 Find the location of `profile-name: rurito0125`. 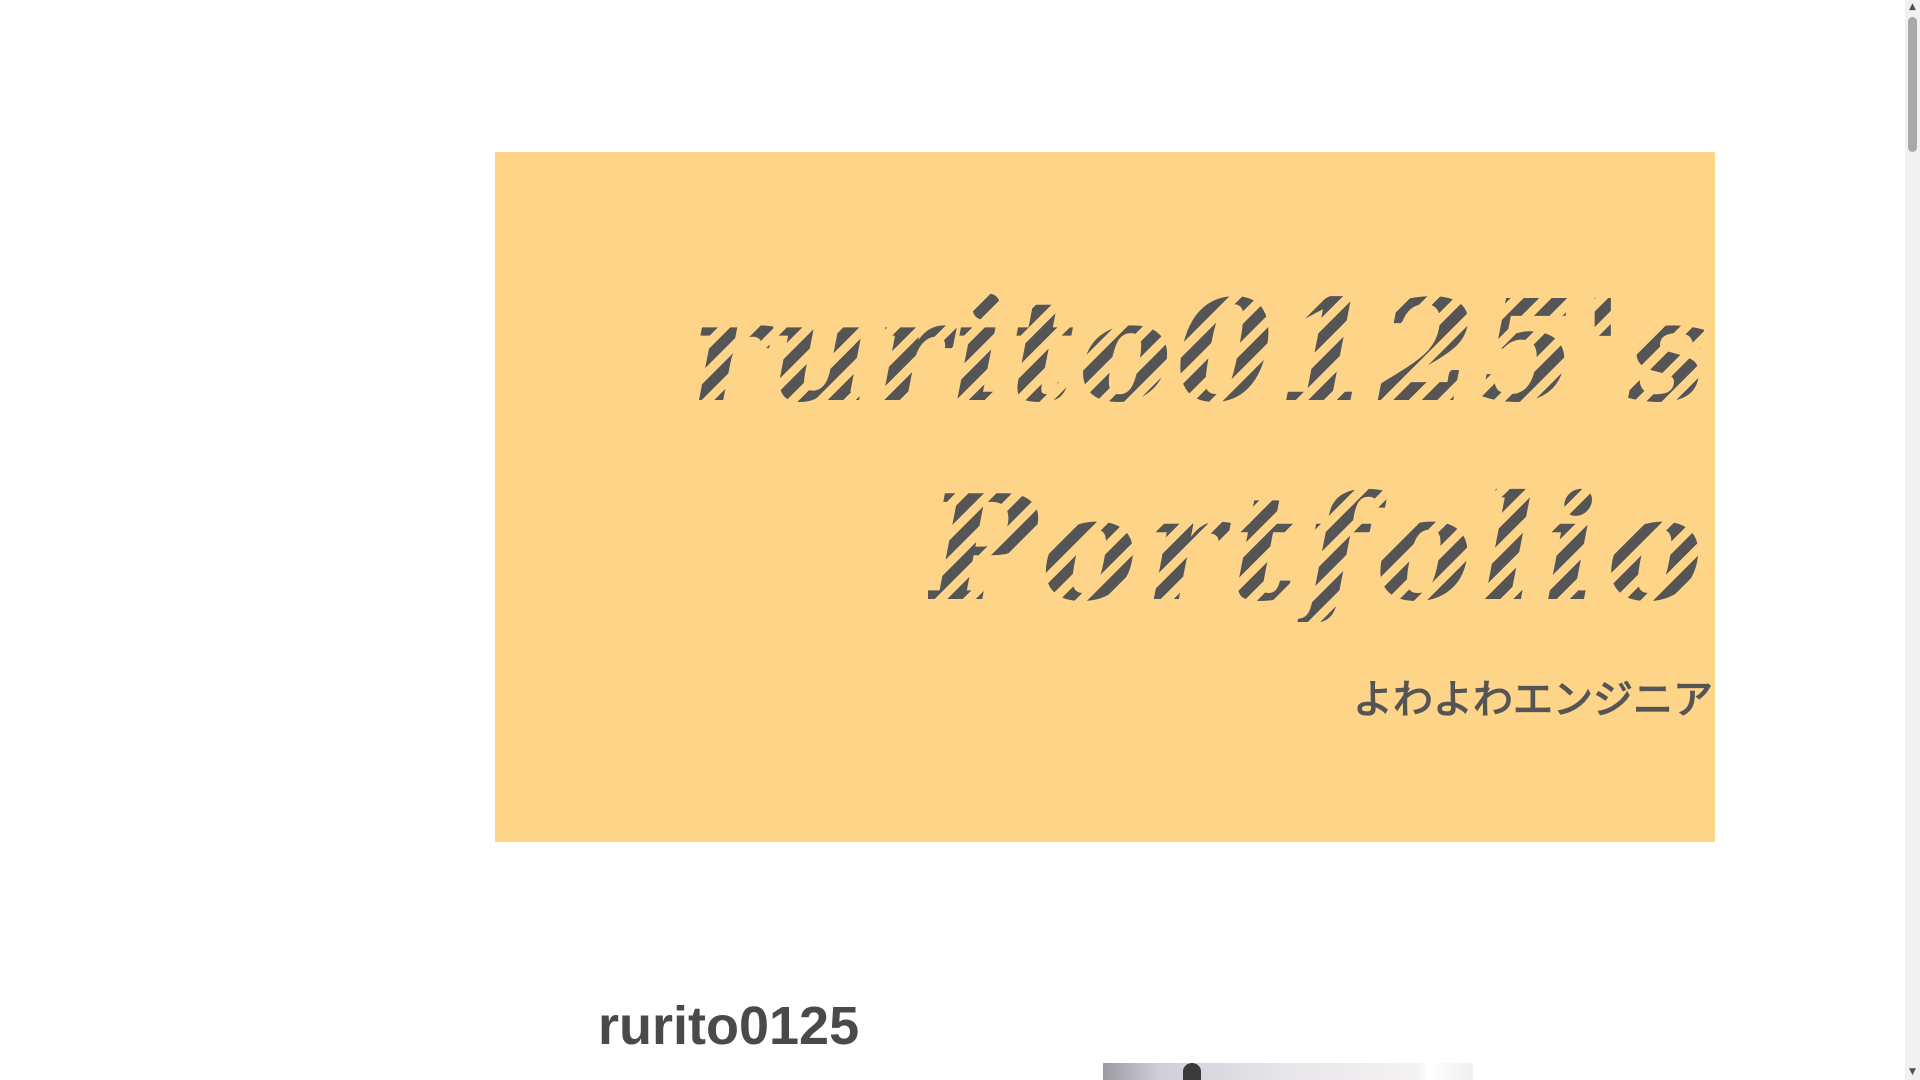

profile-name: rurito0125 is located at coordinates (729, 1026).